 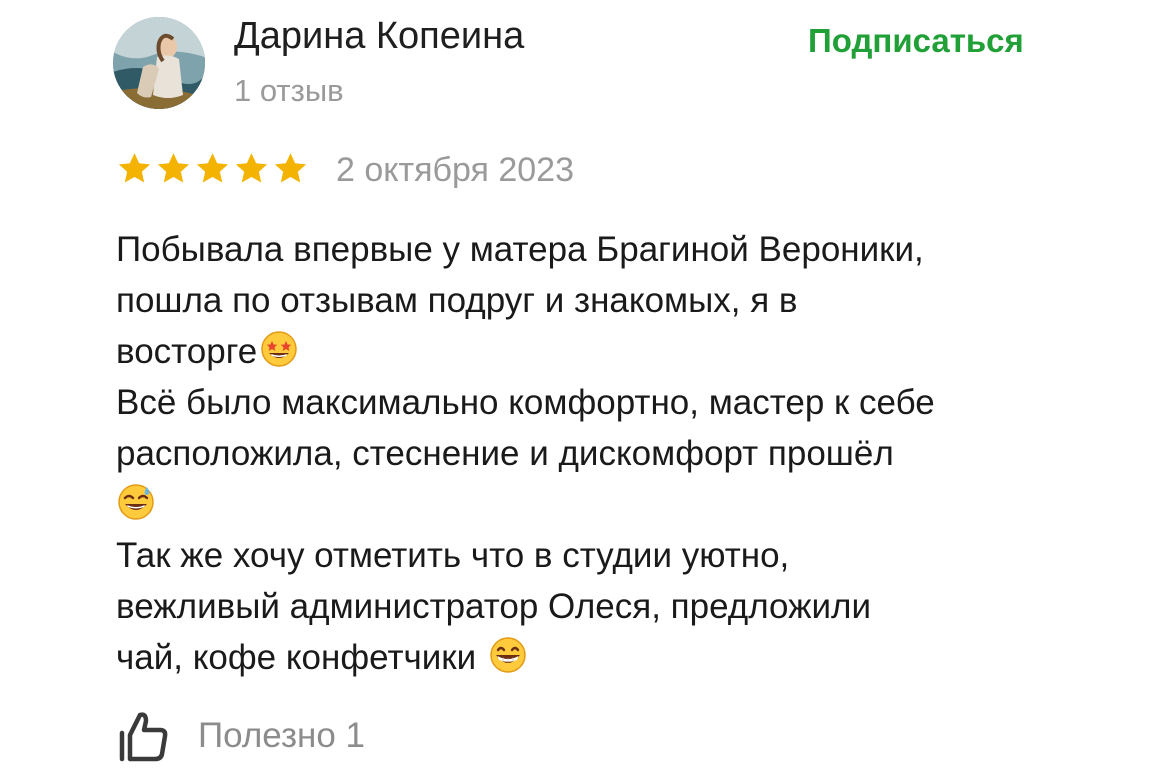 I want to click on helpful-count: 1, so click(x=355, y=735).